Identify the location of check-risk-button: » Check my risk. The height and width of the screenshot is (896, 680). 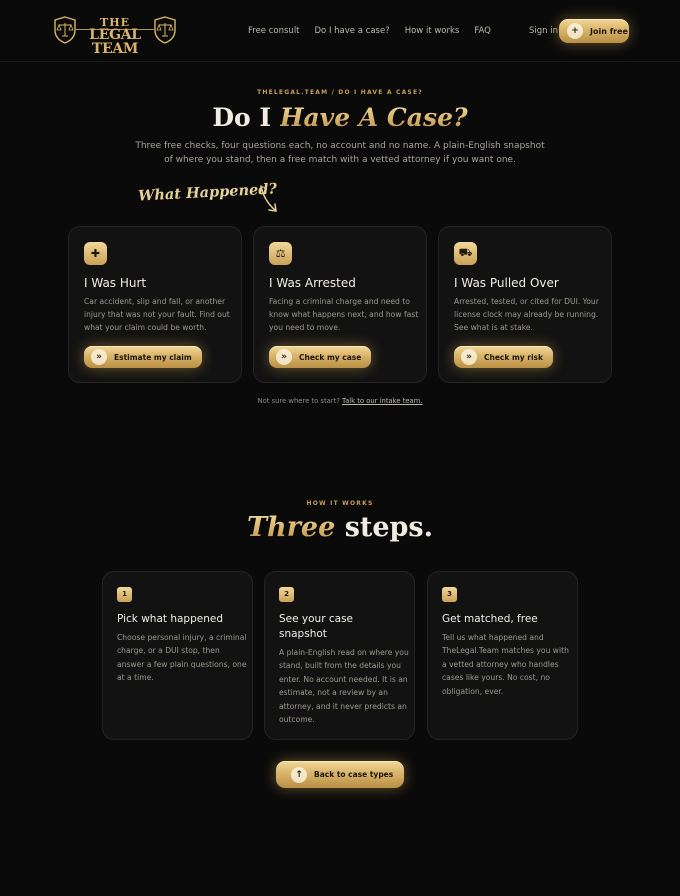
(504, 357).